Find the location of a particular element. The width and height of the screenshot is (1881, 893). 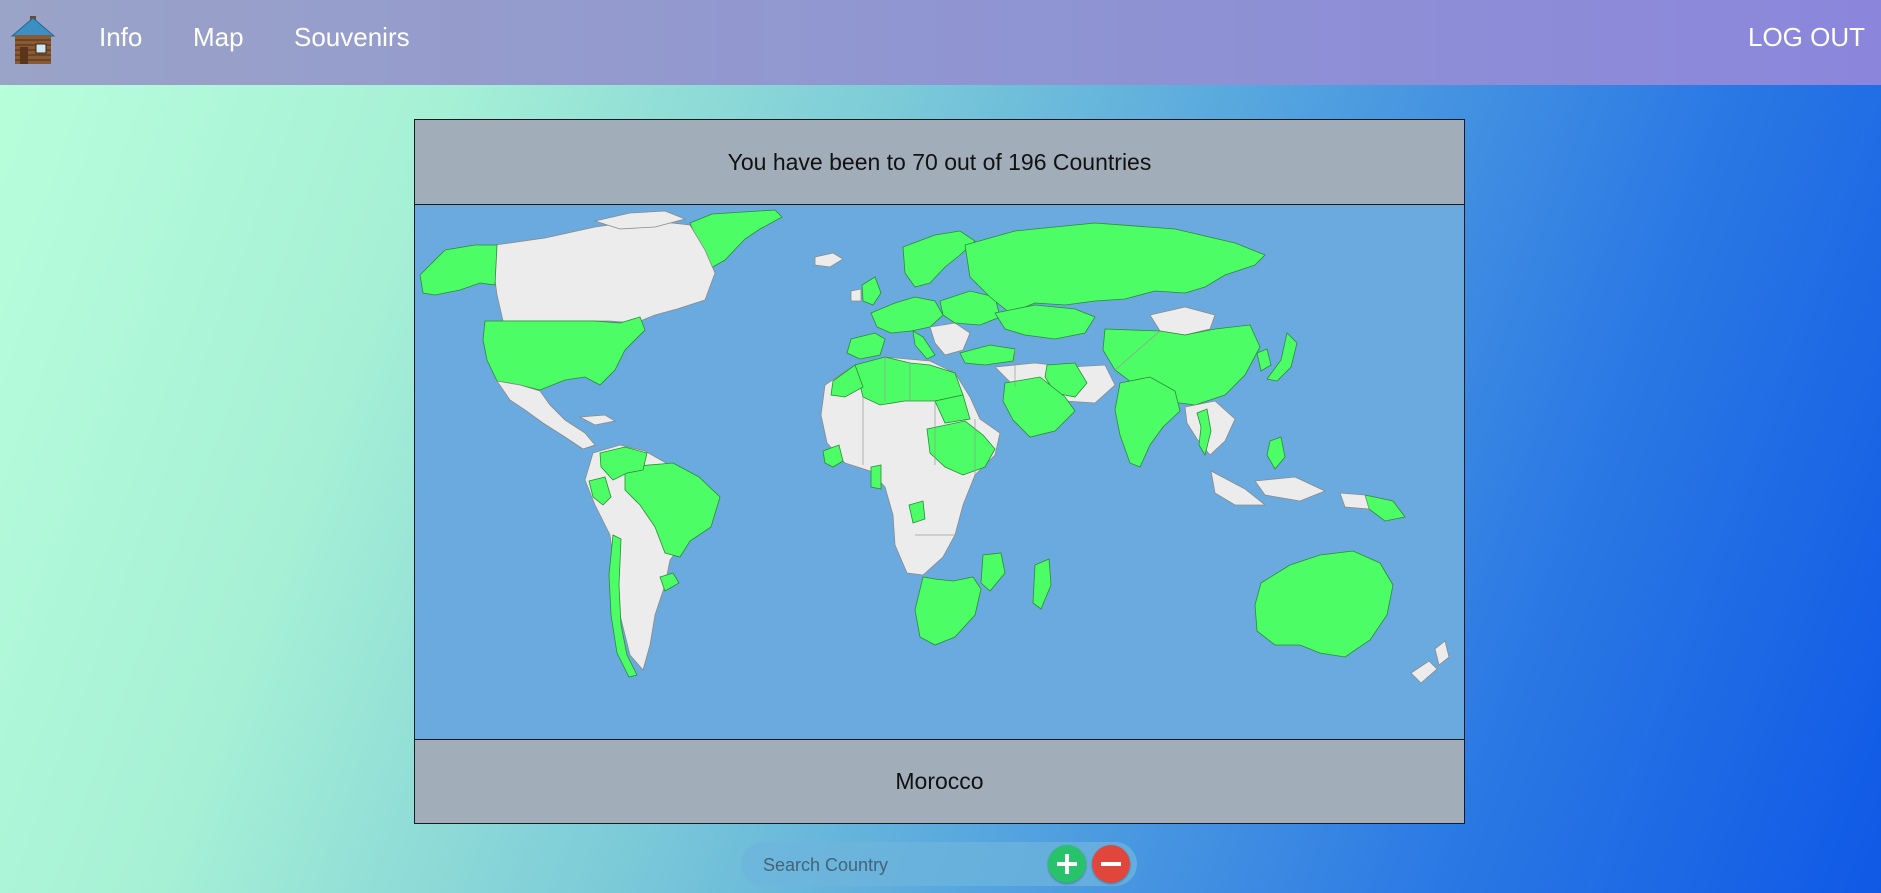

country-ireland is located at coordinates (856, 295).